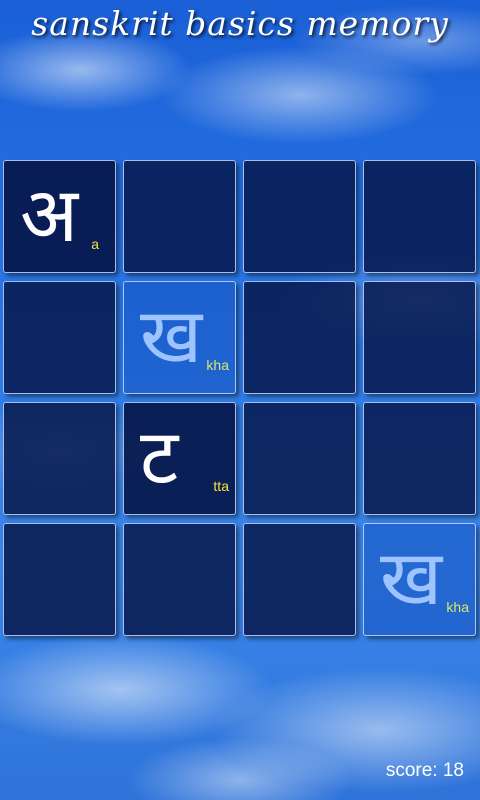  I want to click on card-transliteration: a, so click(95, 244).